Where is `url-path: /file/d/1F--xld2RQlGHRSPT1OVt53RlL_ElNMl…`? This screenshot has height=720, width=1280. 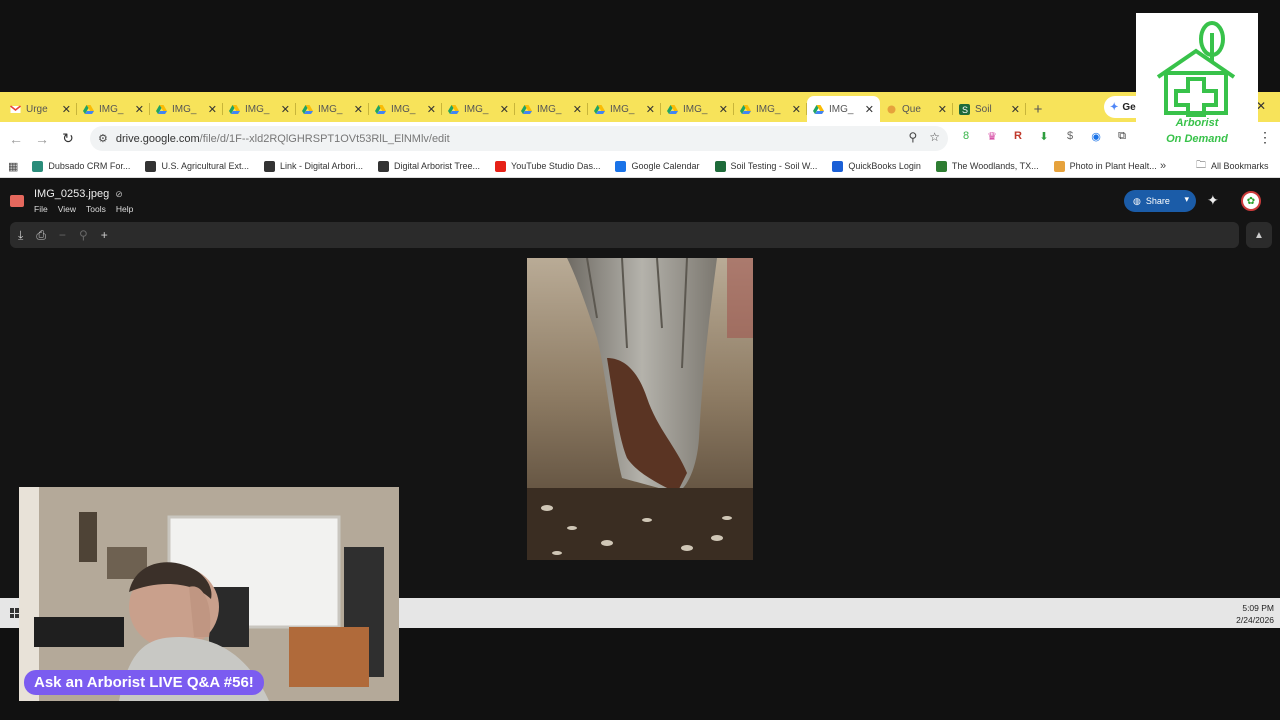 url-path: /file/d/1F--xld2RQlGHRSPT1OVt53RlL_ElNMl… is located at coordinates (324, 138).